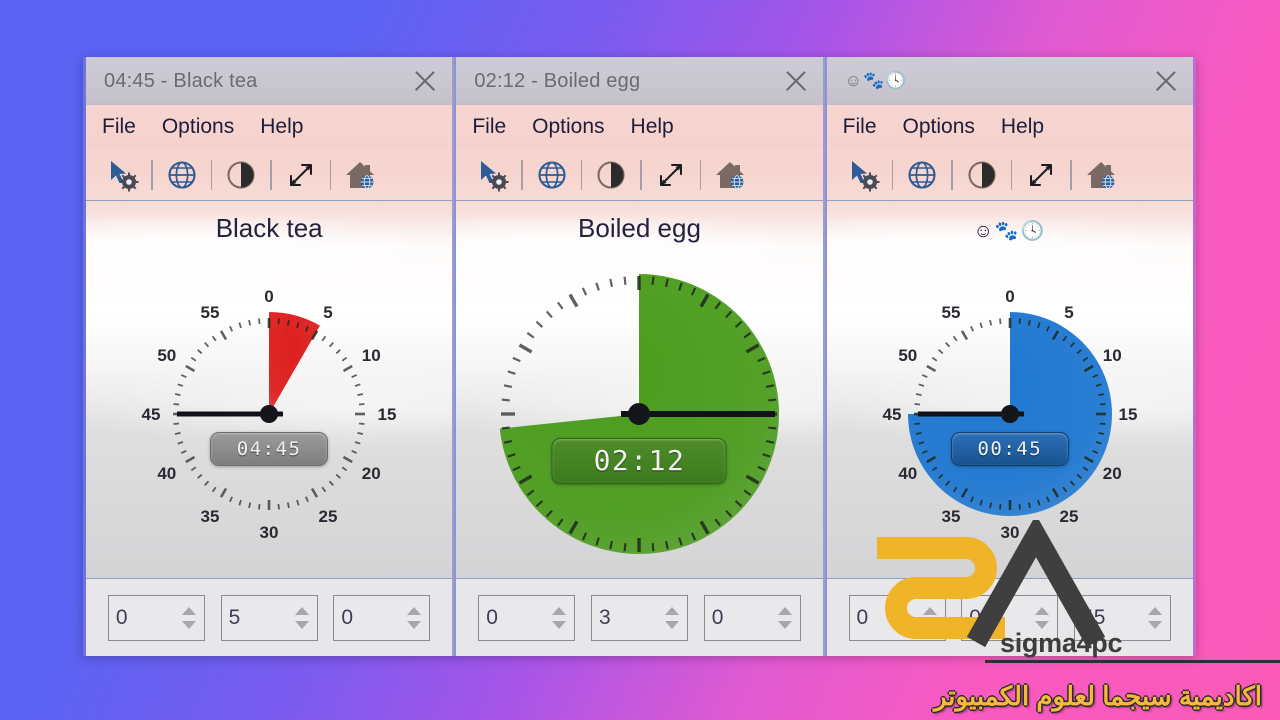 The height and width of the screenshot is (720, 1280). What do you see at coordinates (639, 460) in the screenshot?
I see `digital-readout: 02:12` at bounding box center [639, 460].